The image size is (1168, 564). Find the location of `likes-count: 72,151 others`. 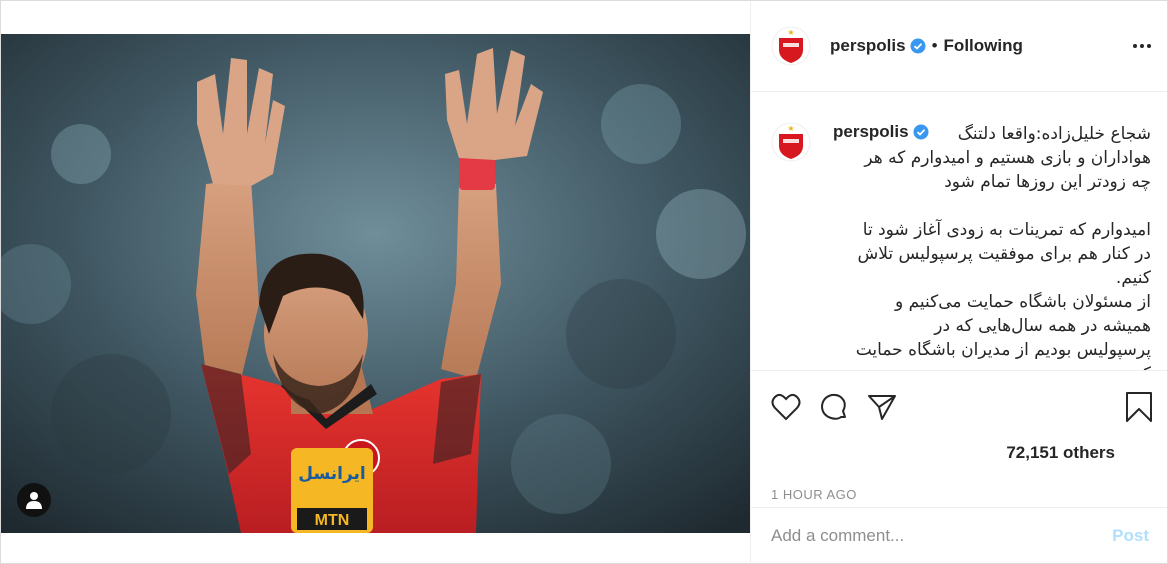

likes-count: 72,151 others is located at coordinates (959, 455).